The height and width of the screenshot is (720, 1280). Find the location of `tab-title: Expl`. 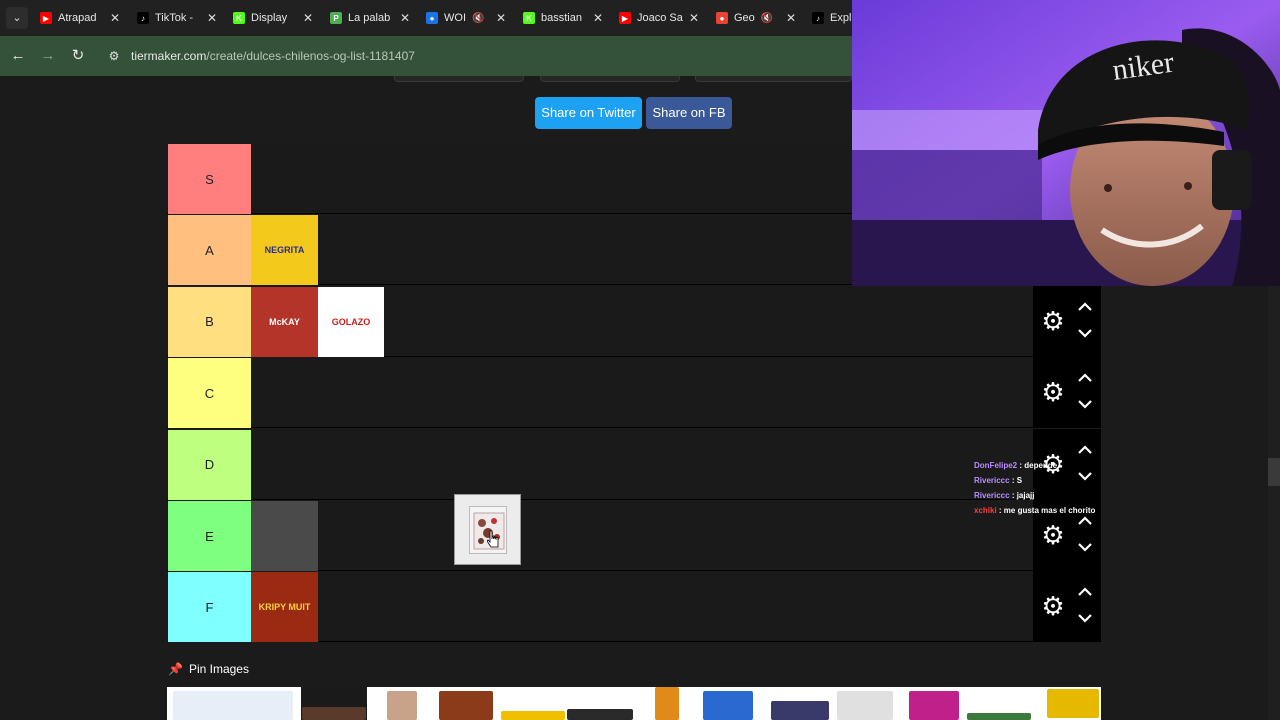

tab-title: Expl is located at coordinates (841, 18).